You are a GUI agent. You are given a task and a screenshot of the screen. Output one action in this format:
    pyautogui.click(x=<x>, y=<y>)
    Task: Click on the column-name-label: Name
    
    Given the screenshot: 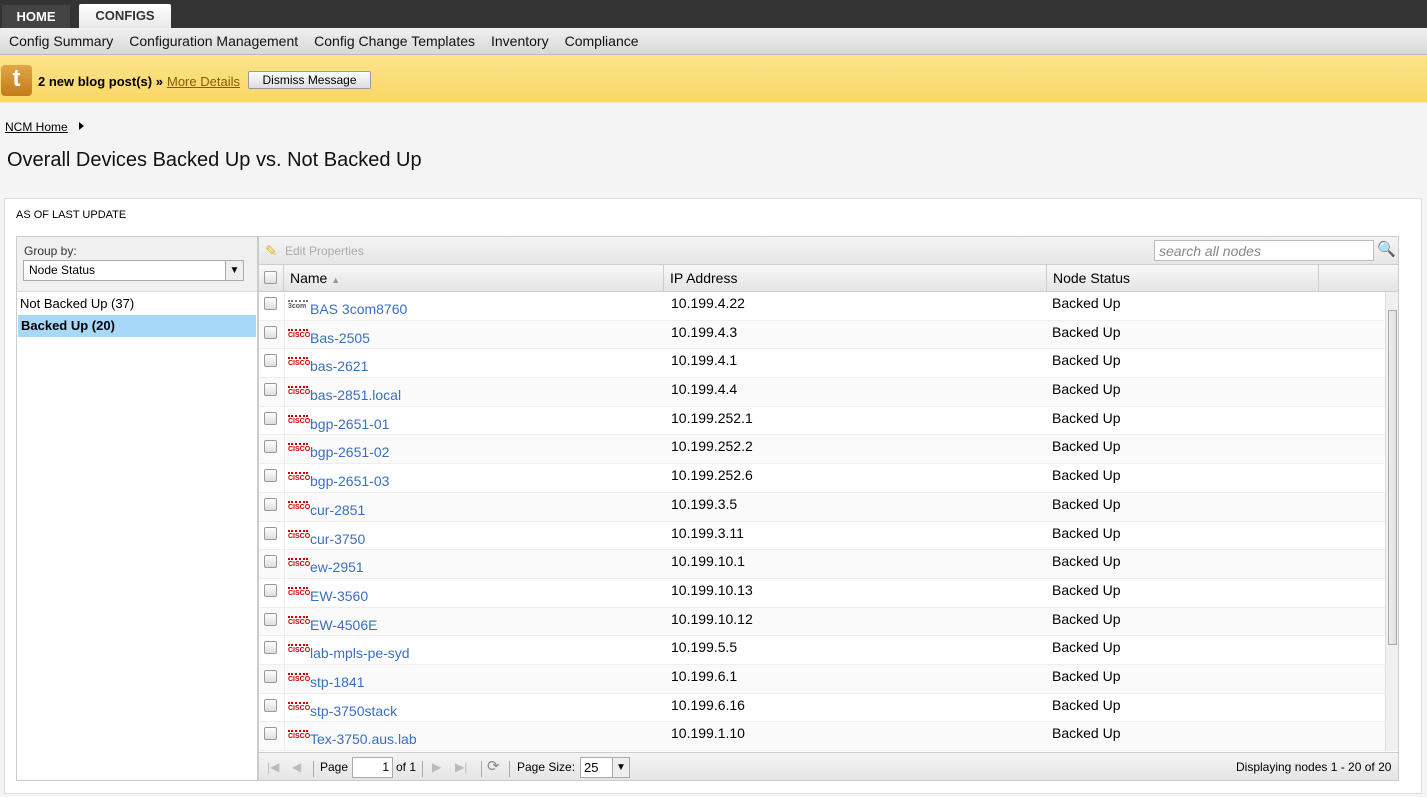 What is the action you would take?
    pyautogui.click(x=309, y=278)
    